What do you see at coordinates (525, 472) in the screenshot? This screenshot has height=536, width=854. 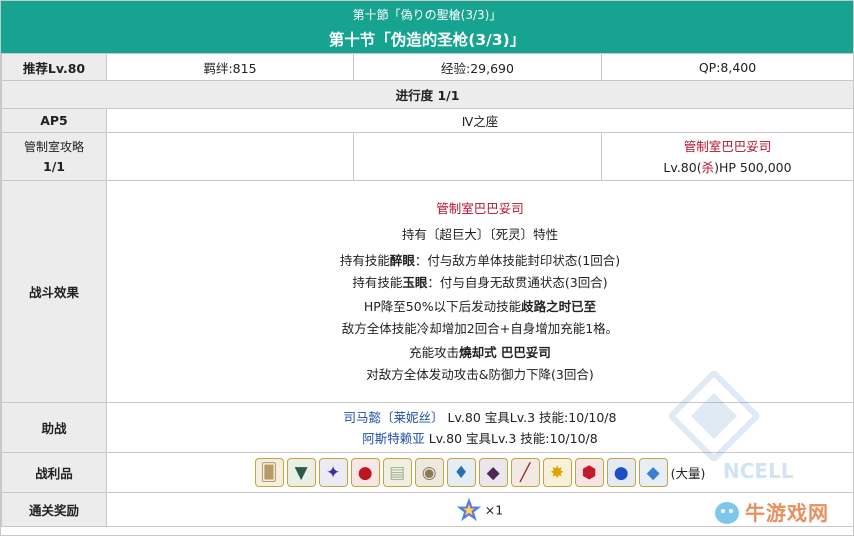 I see `bone-icon: ╱` at bounding box center [525, 472].